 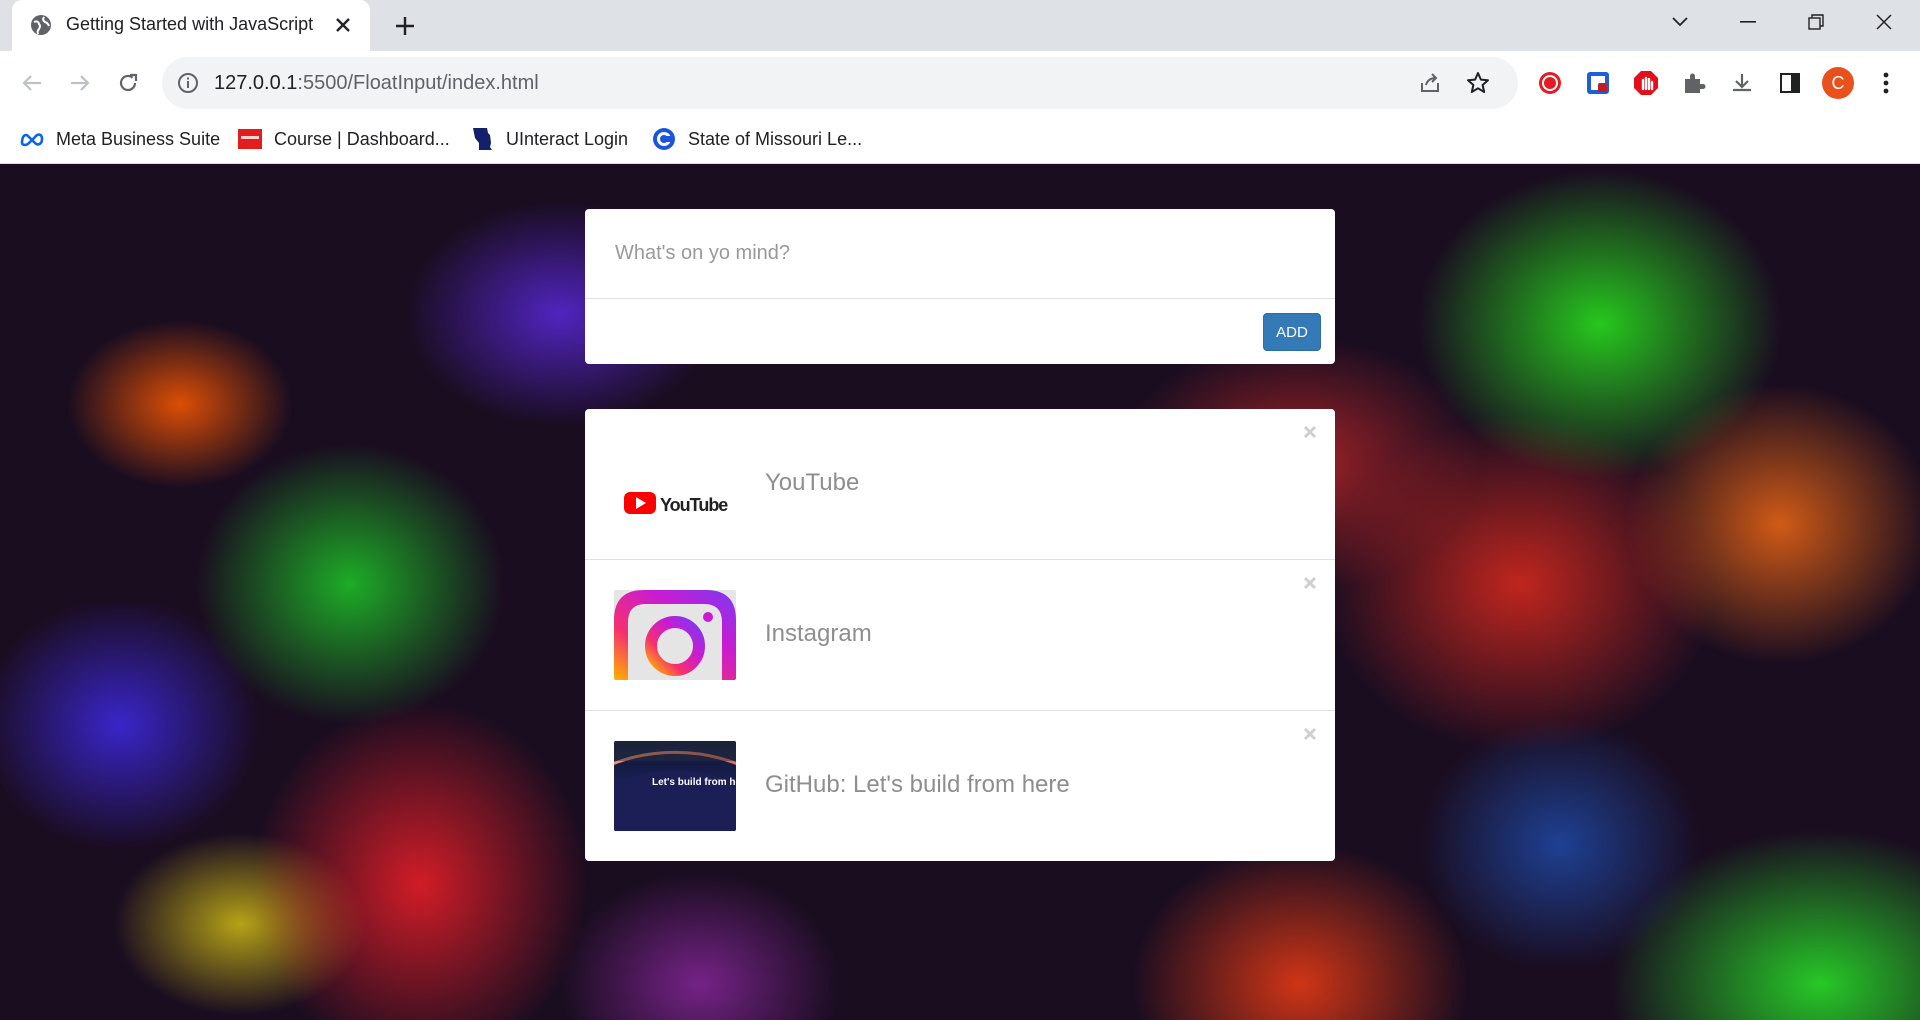 What do you see at coordinates (188, 83) in the screenshot?
I see `site-info-icon` at bounding box center [188, 83].